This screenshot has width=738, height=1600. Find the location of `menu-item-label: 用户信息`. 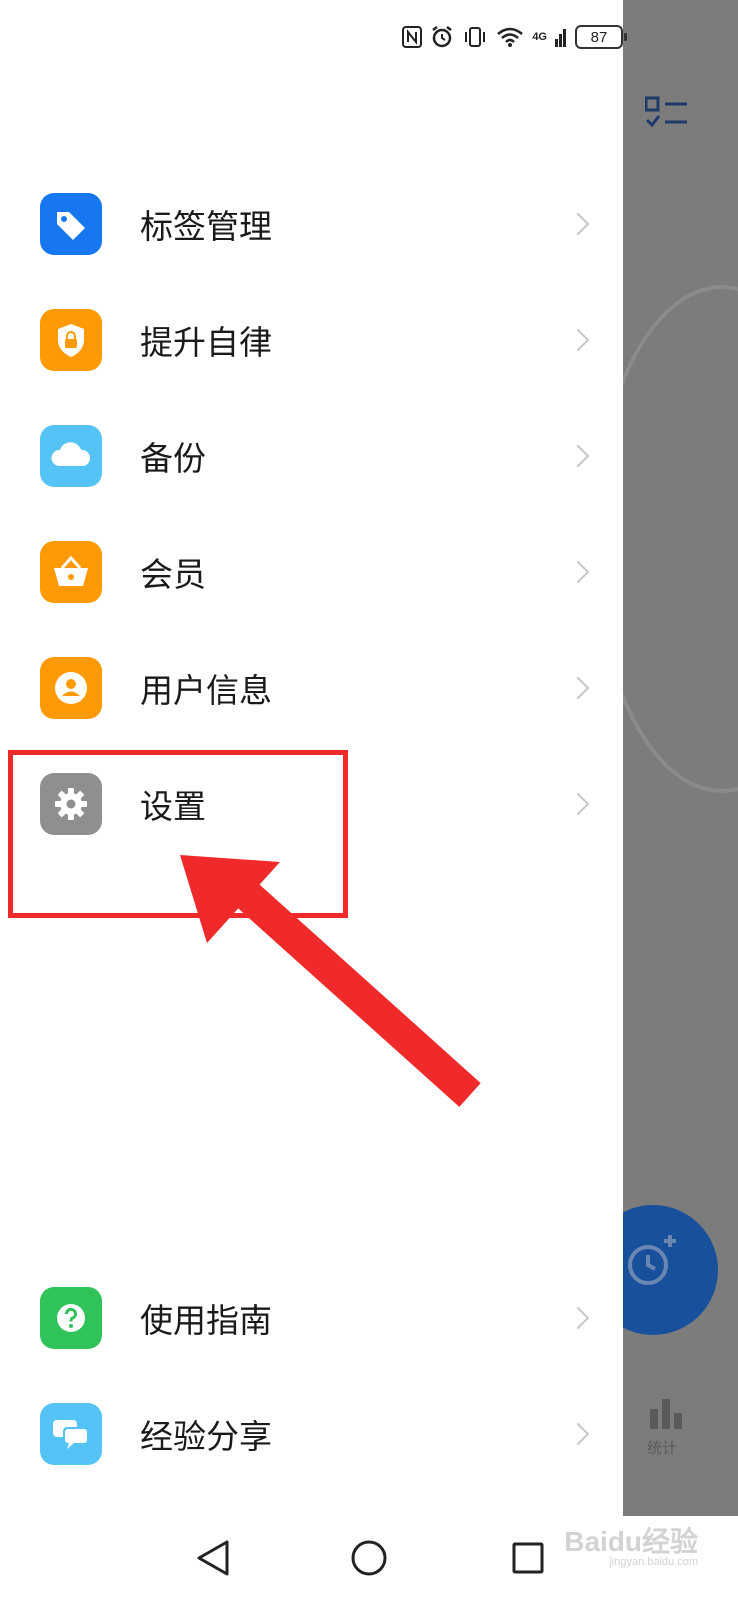

menu-item-label: 用户信息 is located at coordinates (206, 690).